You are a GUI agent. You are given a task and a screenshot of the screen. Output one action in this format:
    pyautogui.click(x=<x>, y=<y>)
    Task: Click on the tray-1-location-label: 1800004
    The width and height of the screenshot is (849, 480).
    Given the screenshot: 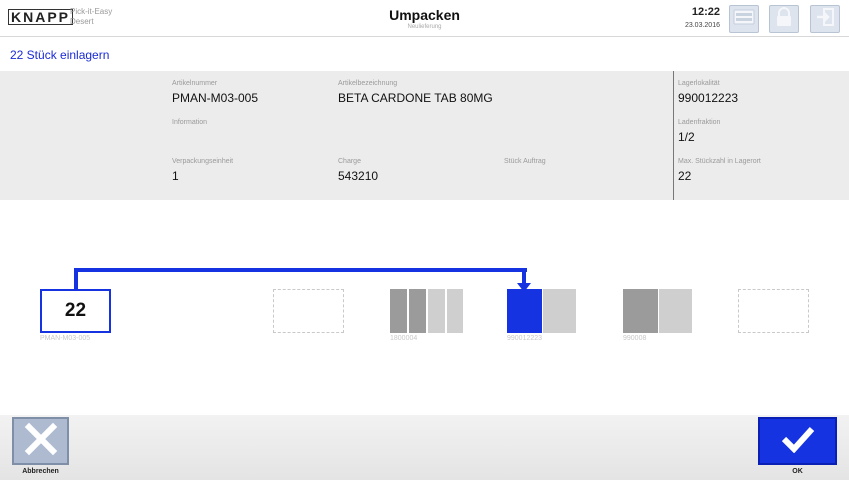 What is the action you would take?
    pyautogui.click(x=404, y=338)
    